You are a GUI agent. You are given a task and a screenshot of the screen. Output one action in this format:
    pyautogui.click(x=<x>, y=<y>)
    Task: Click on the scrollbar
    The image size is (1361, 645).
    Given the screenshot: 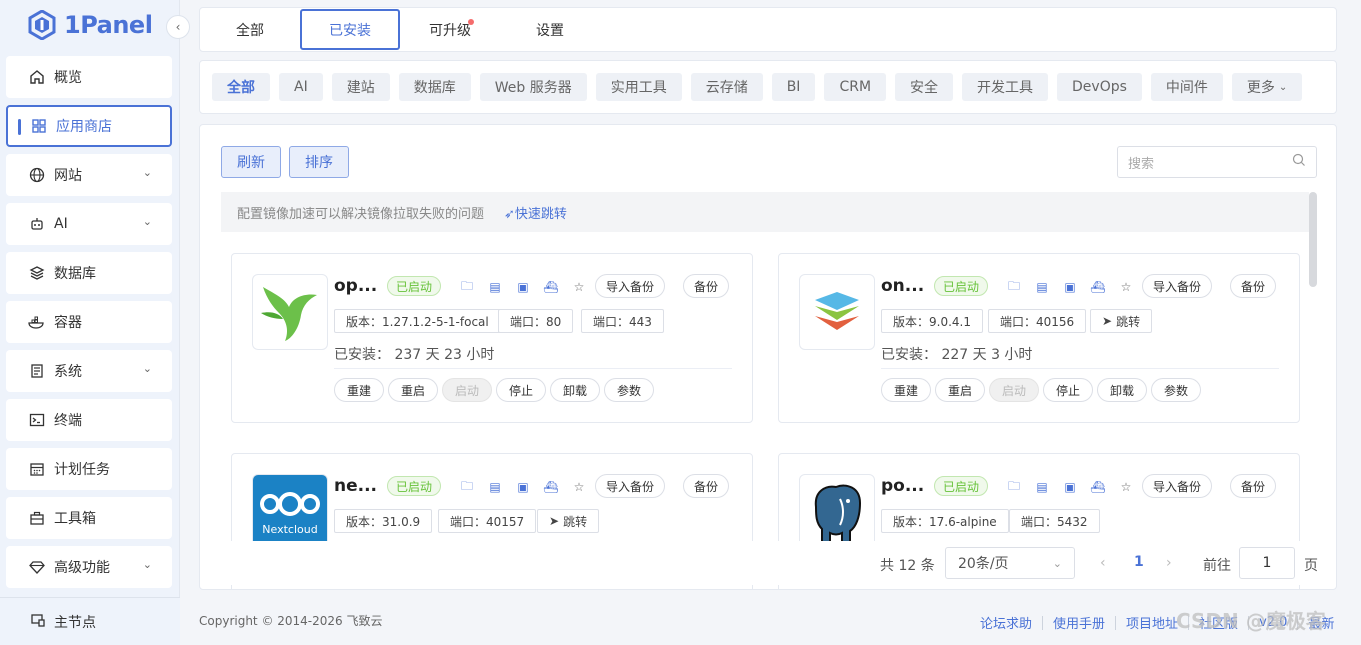 What is the action you would take?
    pyautogui.click(x=1313, y=239)
    